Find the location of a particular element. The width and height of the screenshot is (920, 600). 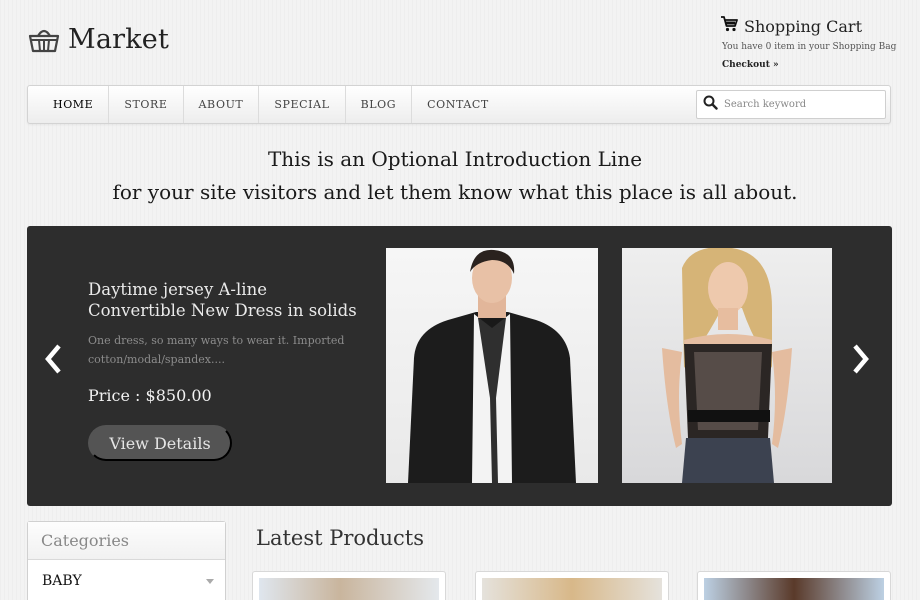

slide-price: Price : $850.00 is located at coordinates (150, 395).